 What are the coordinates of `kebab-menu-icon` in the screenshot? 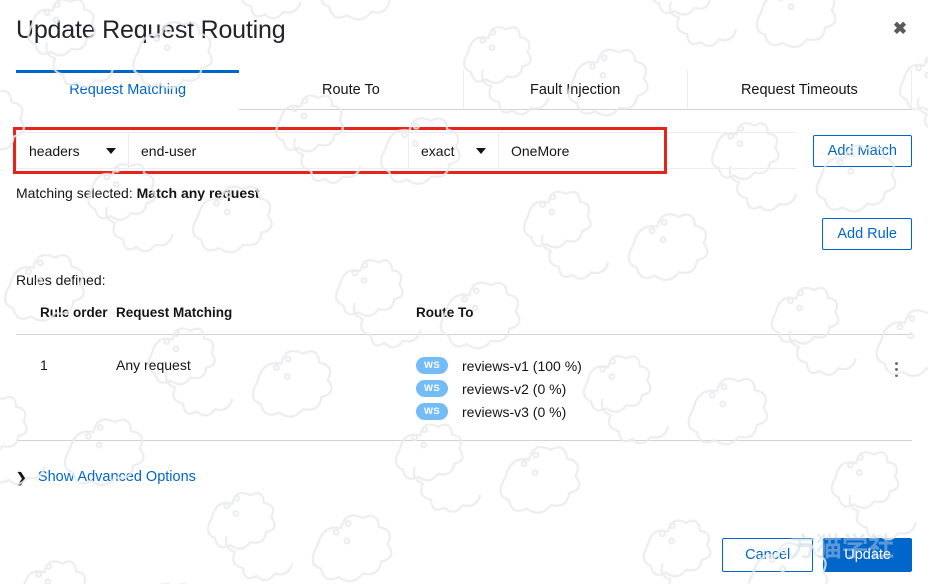 It's located at (896, 369).